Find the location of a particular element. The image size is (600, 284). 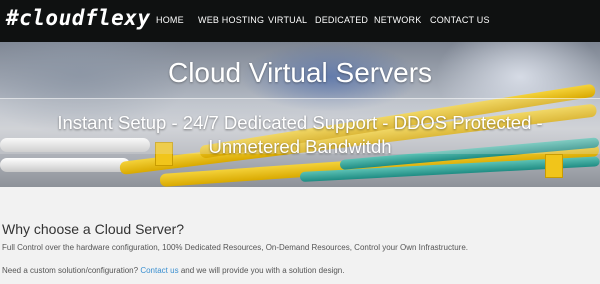

custom-solution-text: Need a custom solution/configuration? is located at coordinates (70, 270).